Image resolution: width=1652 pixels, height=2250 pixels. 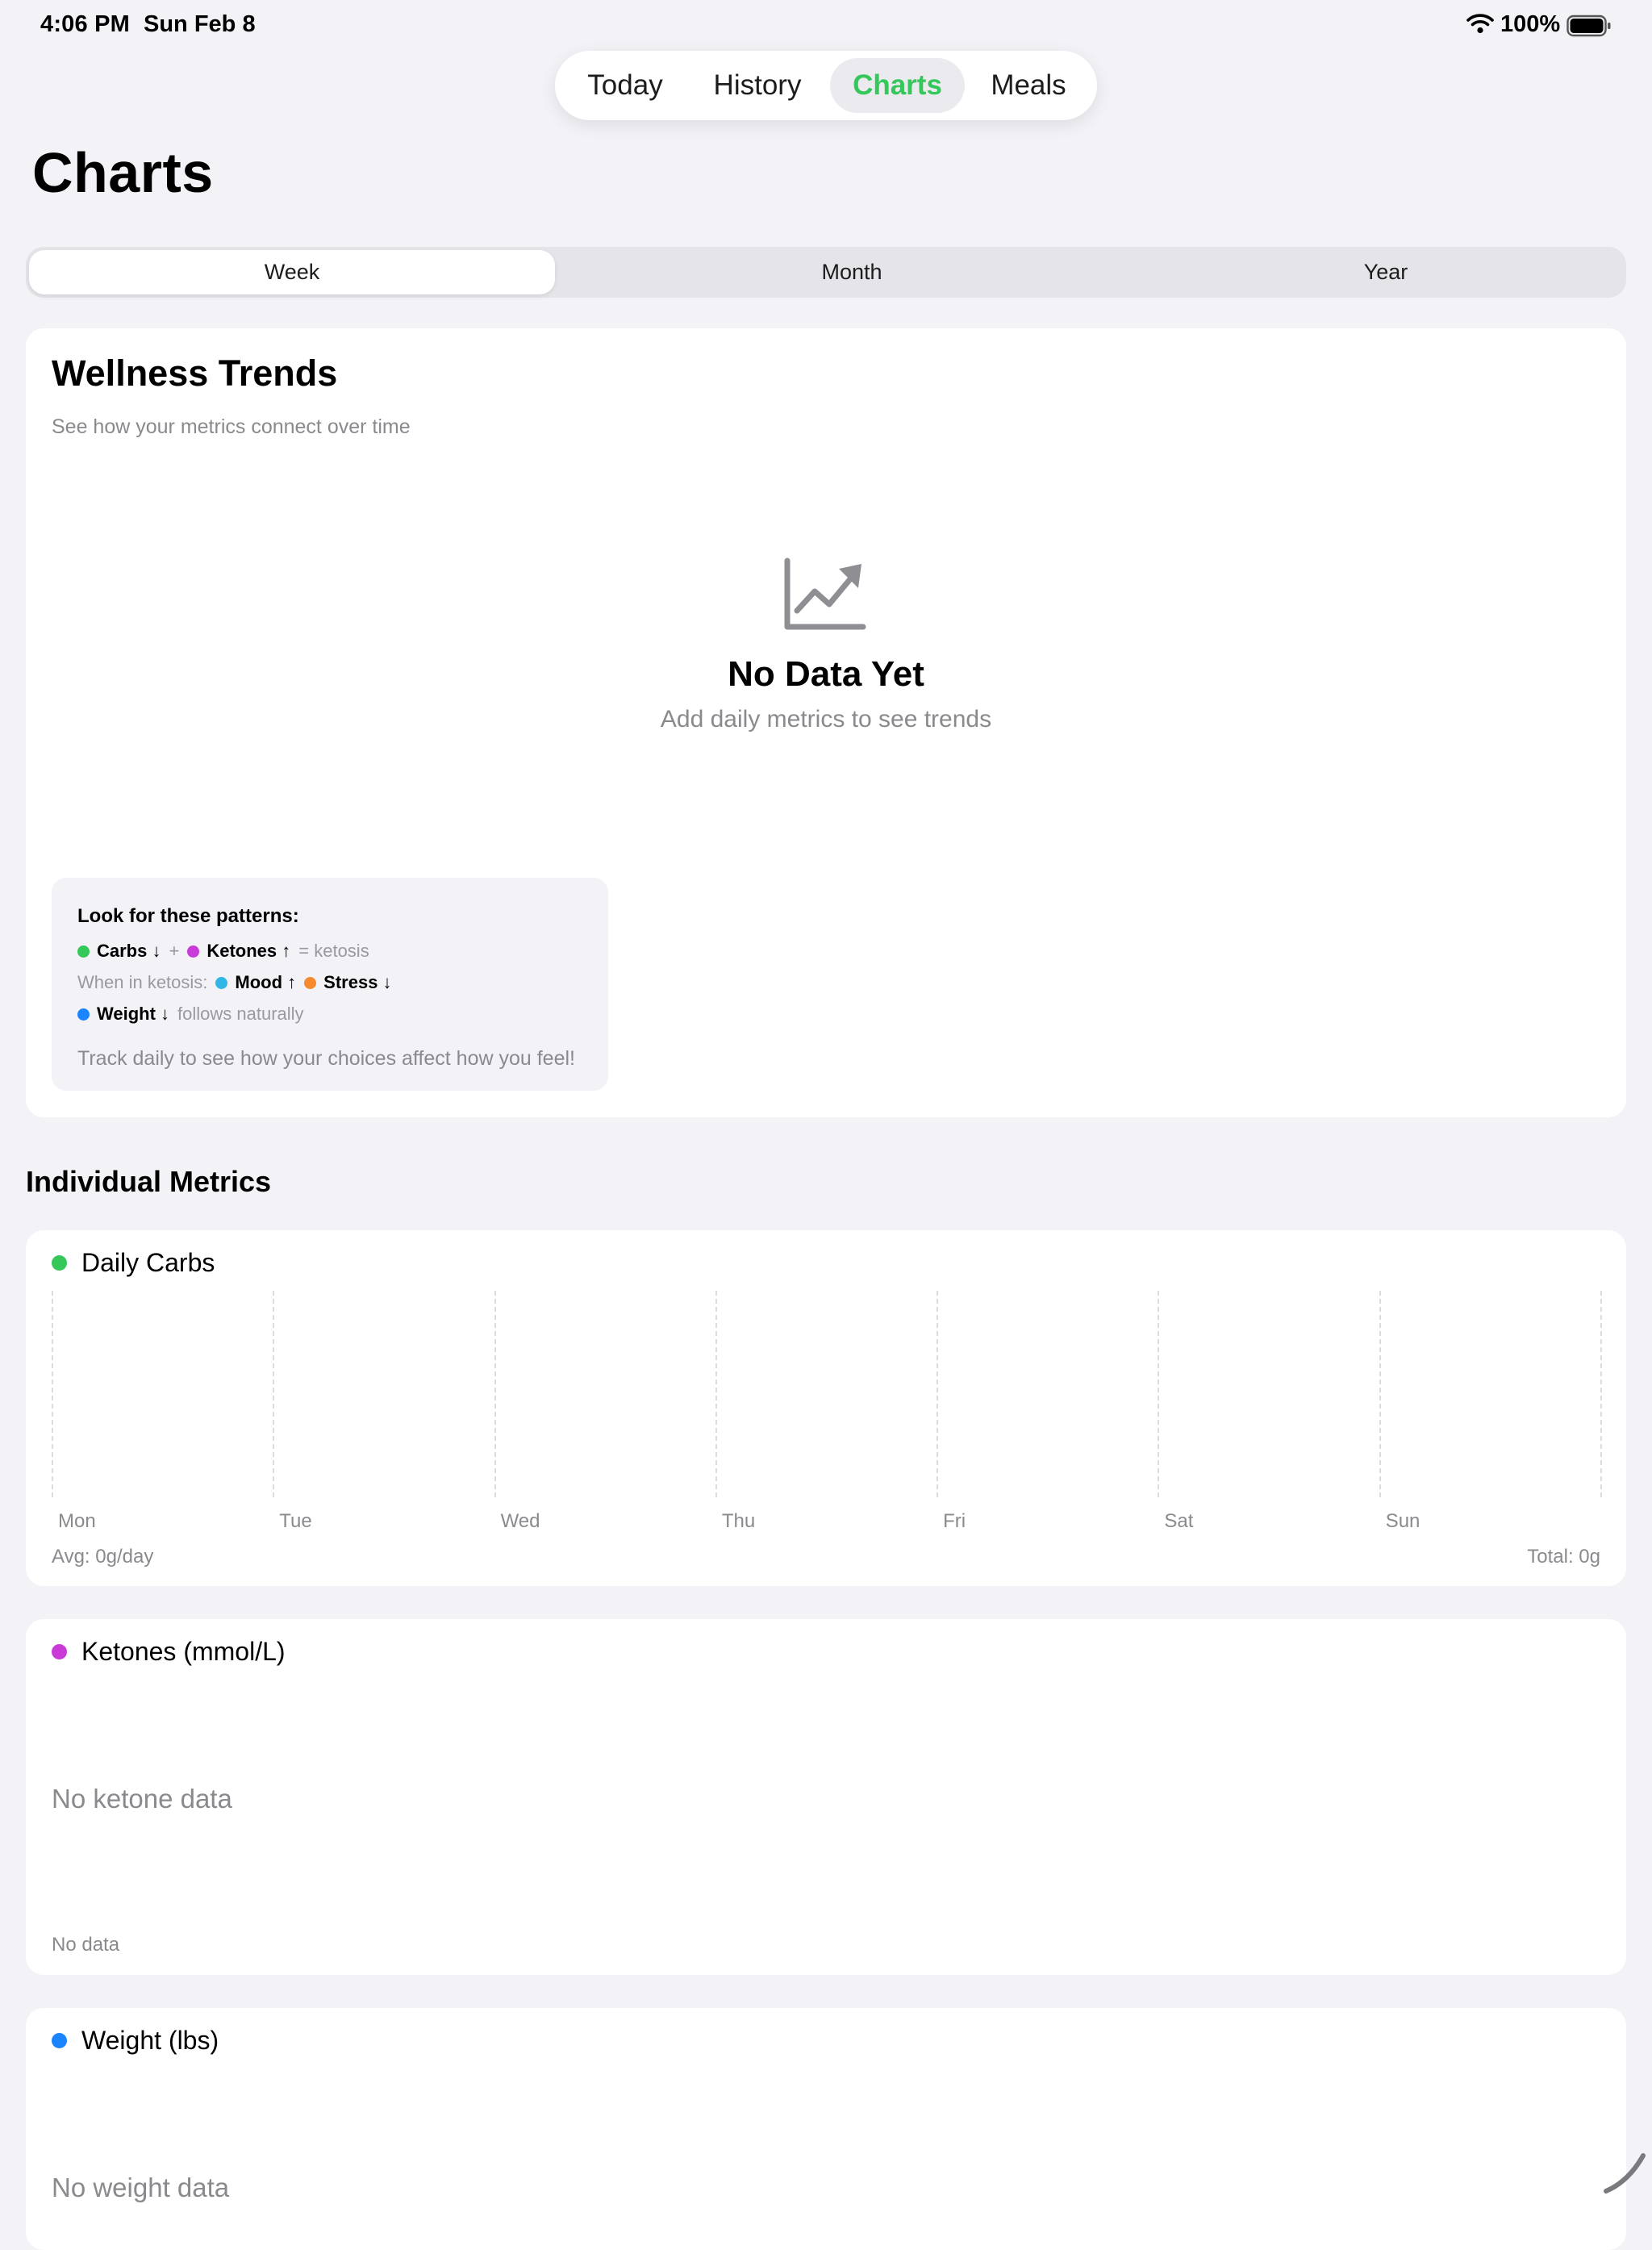 I want to click on weight-dot, so click(x=83, y=1014).